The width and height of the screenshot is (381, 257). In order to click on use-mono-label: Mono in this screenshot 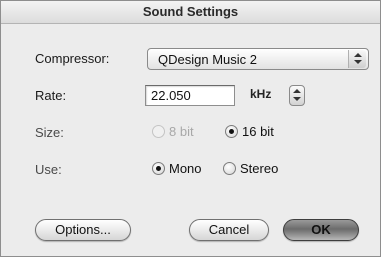, I will do `click(185, 168)`.